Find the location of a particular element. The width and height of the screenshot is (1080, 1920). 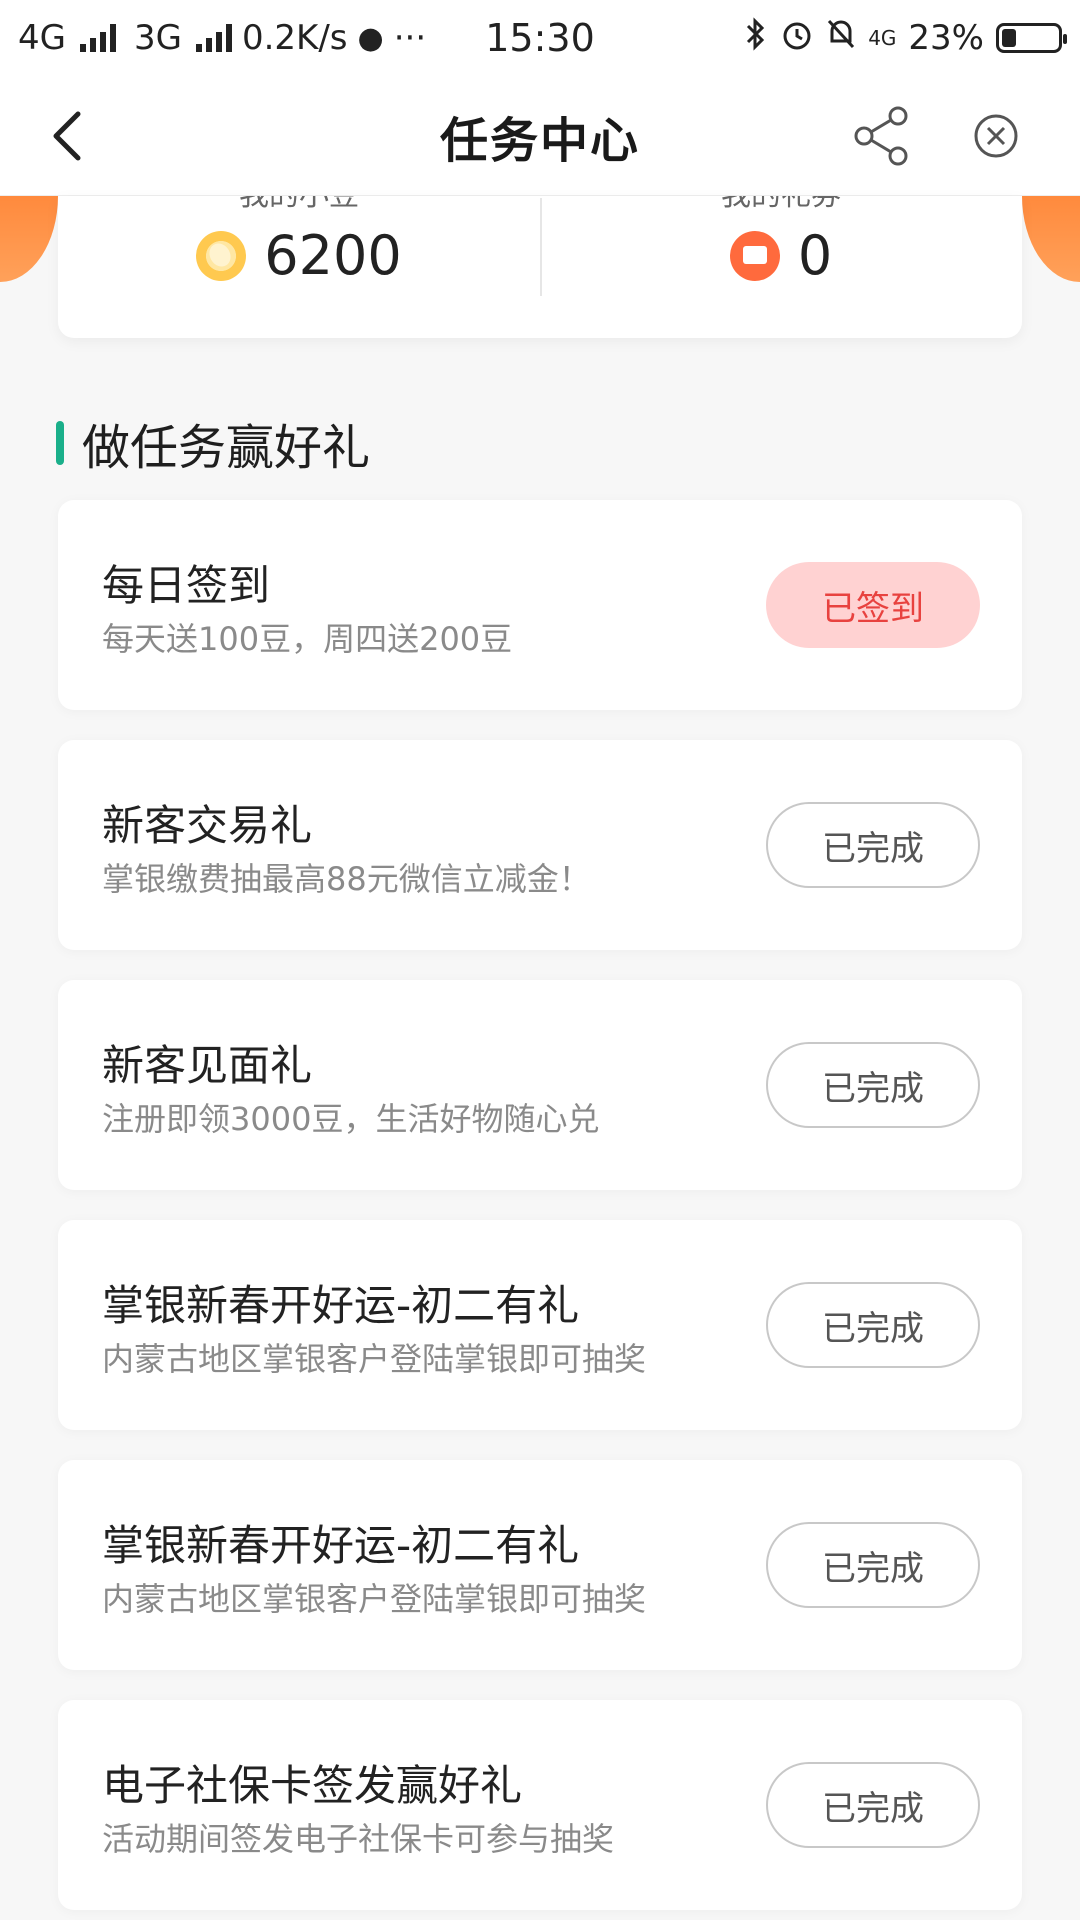

nav-bar: 任务中心 is located at coordinates (540, 136).